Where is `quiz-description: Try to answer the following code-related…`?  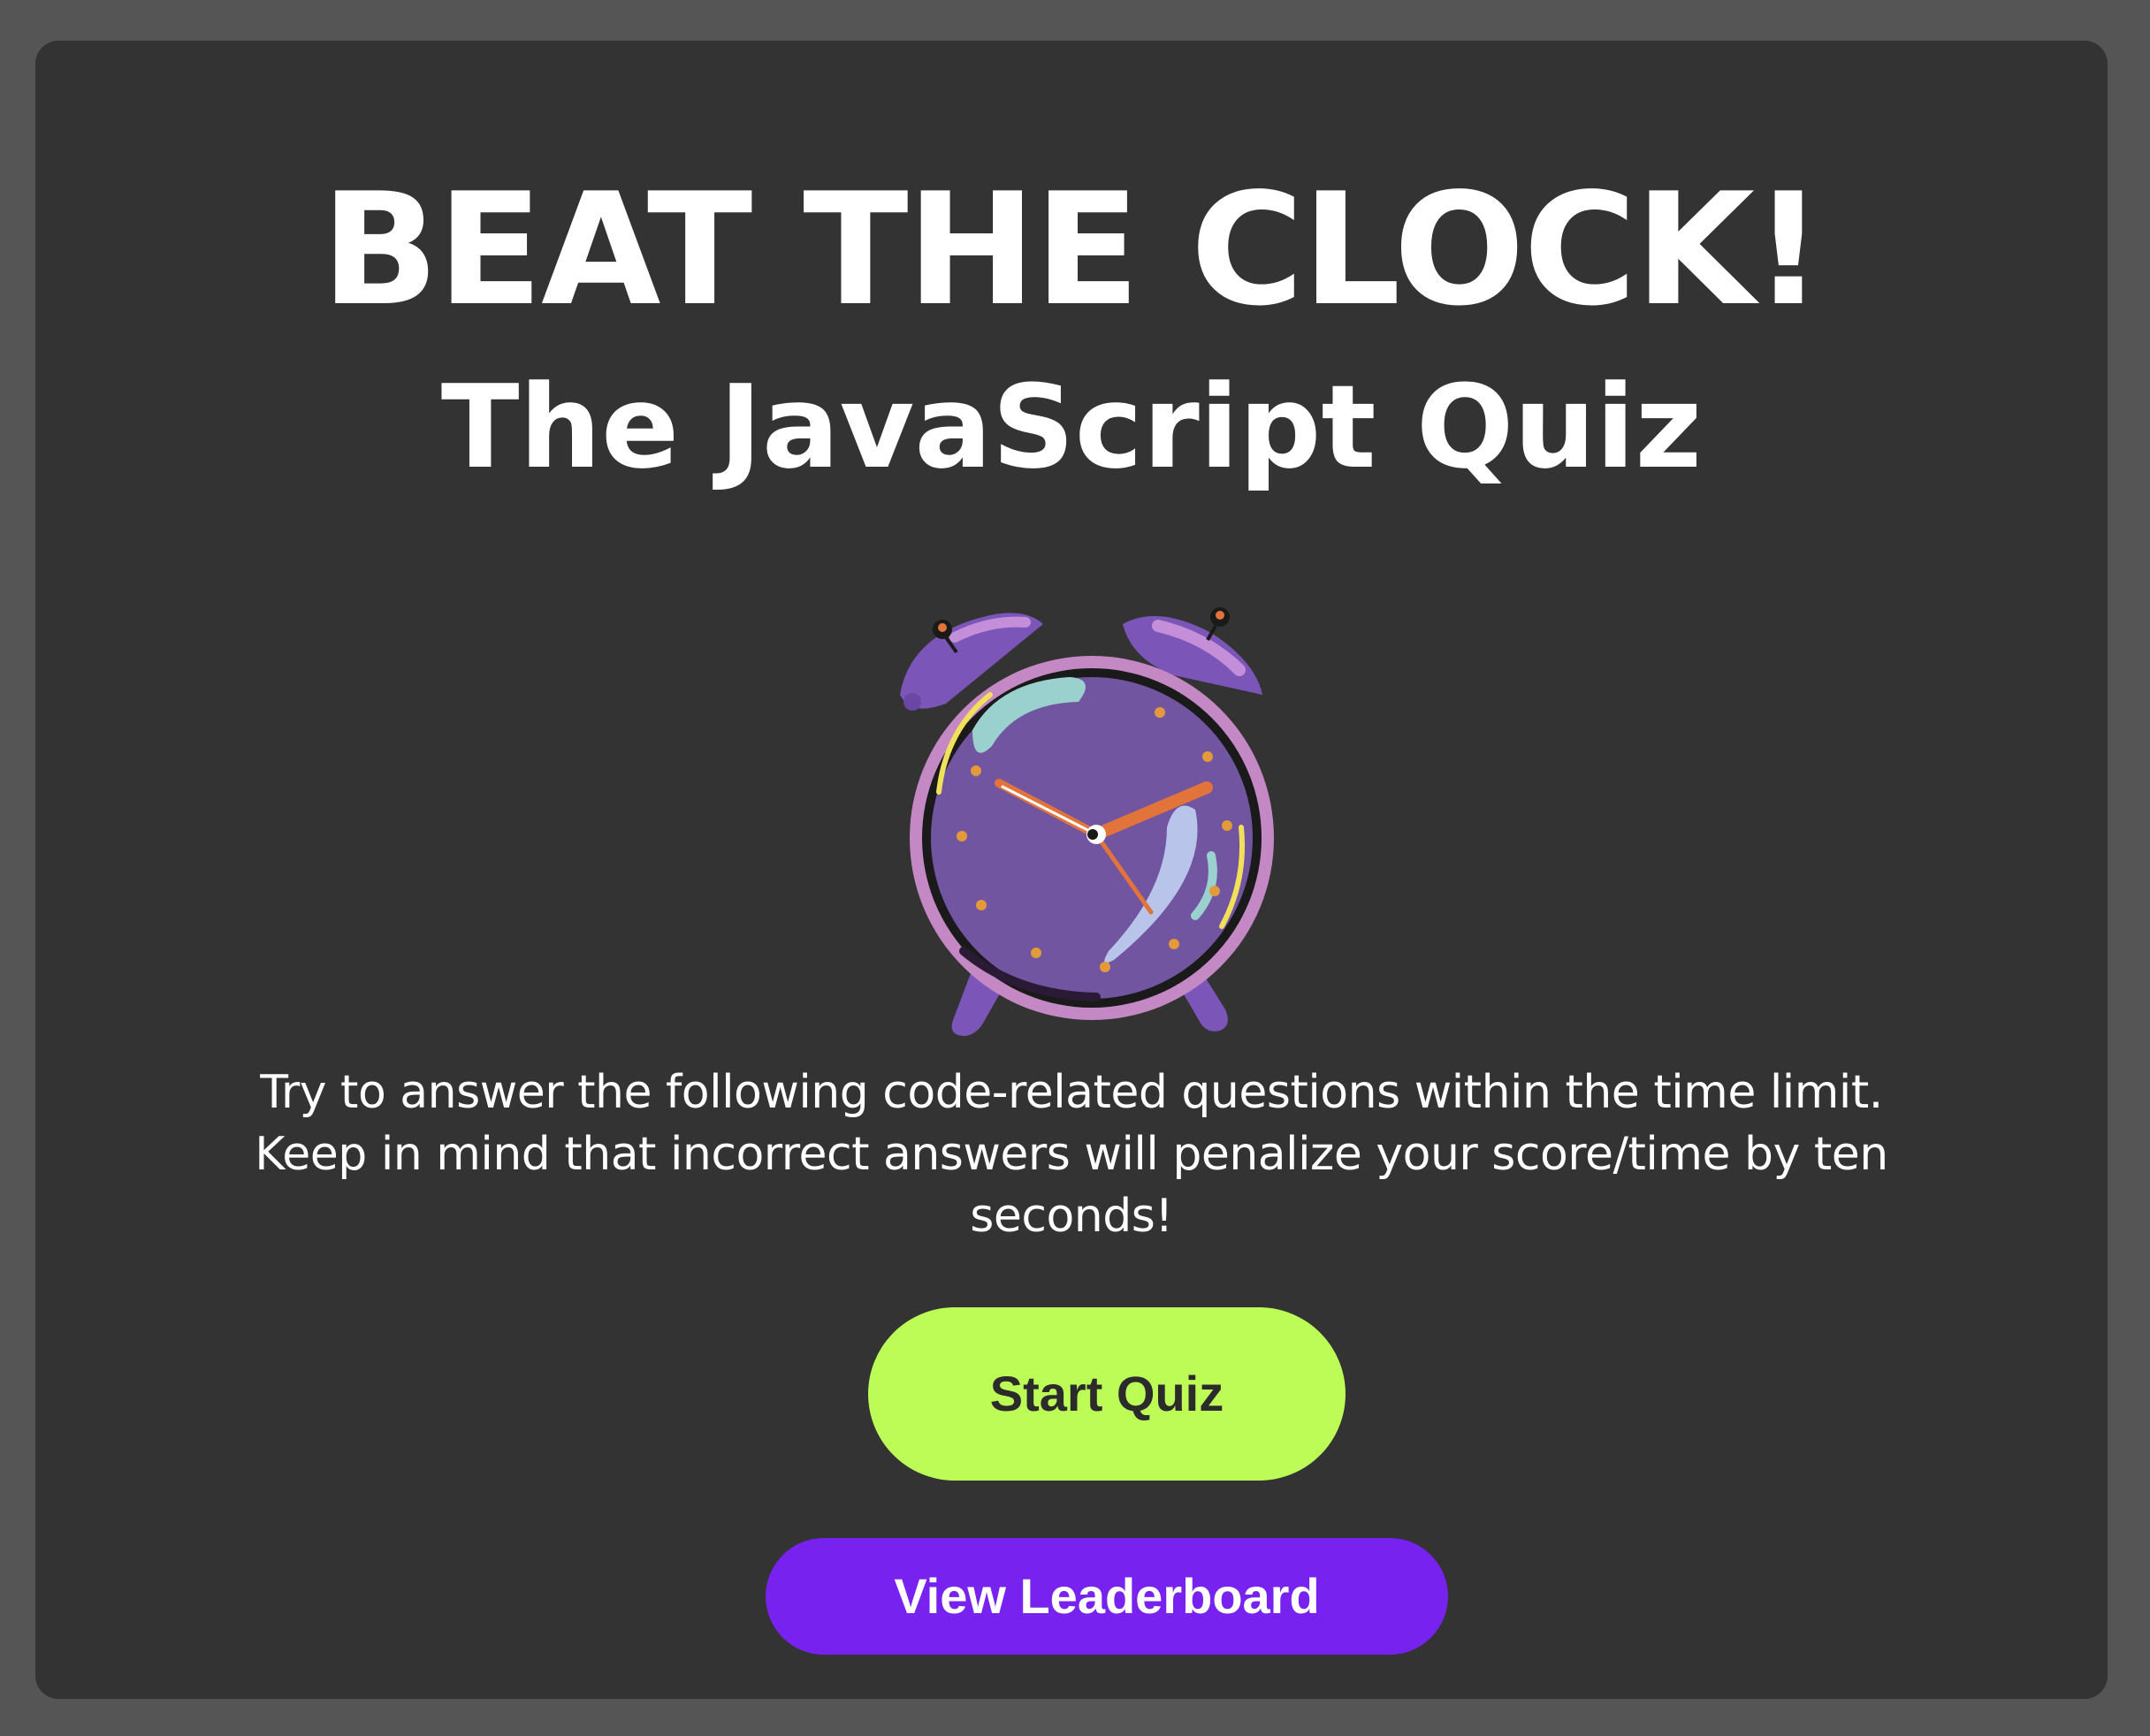
quiz-description: Try to answer the following code-related… is located at coordinates (1071, 1154).